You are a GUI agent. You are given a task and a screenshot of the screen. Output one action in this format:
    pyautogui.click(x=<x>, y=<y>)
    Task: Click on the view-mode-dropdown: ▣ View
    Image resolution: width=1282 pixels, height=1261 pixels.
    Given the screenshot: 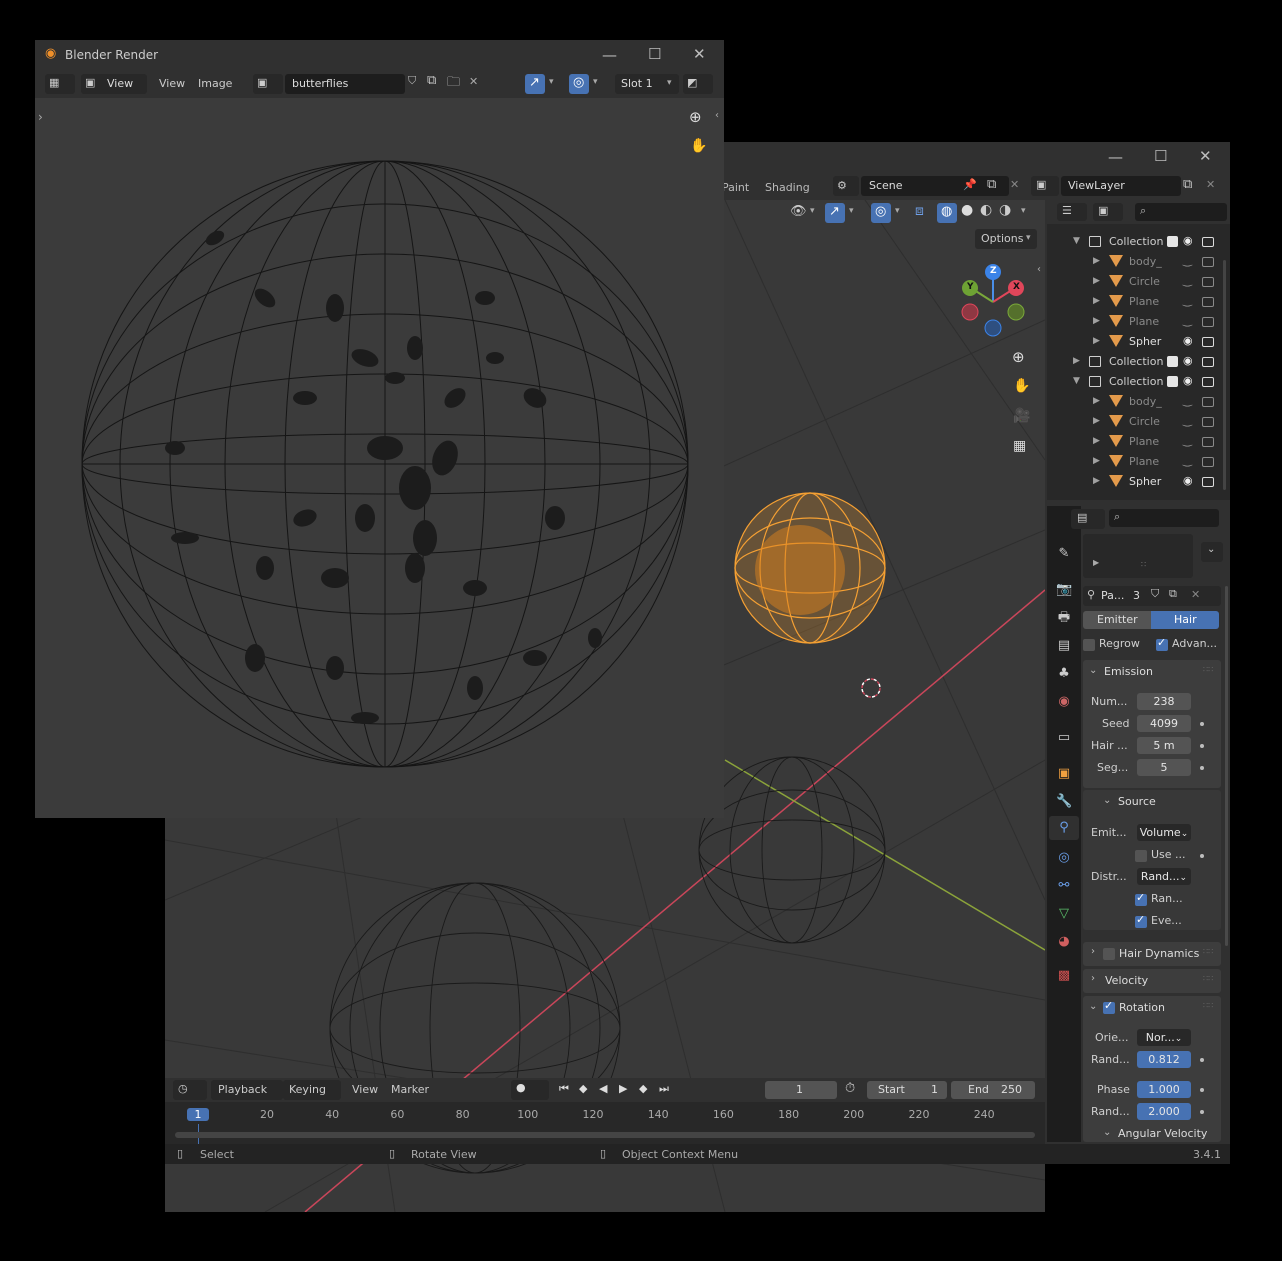 What is the action you would take?
    pyautogui.click(x=114, y=84)
    